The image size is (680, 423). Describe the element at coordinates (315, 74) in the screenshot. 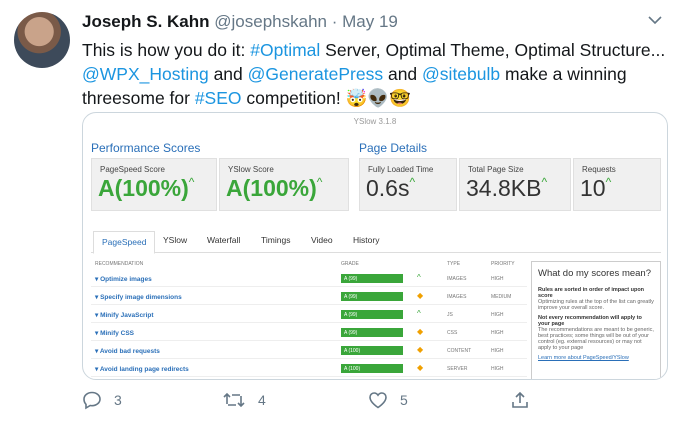

I see `mention-link: @GeneratePress` at that location.